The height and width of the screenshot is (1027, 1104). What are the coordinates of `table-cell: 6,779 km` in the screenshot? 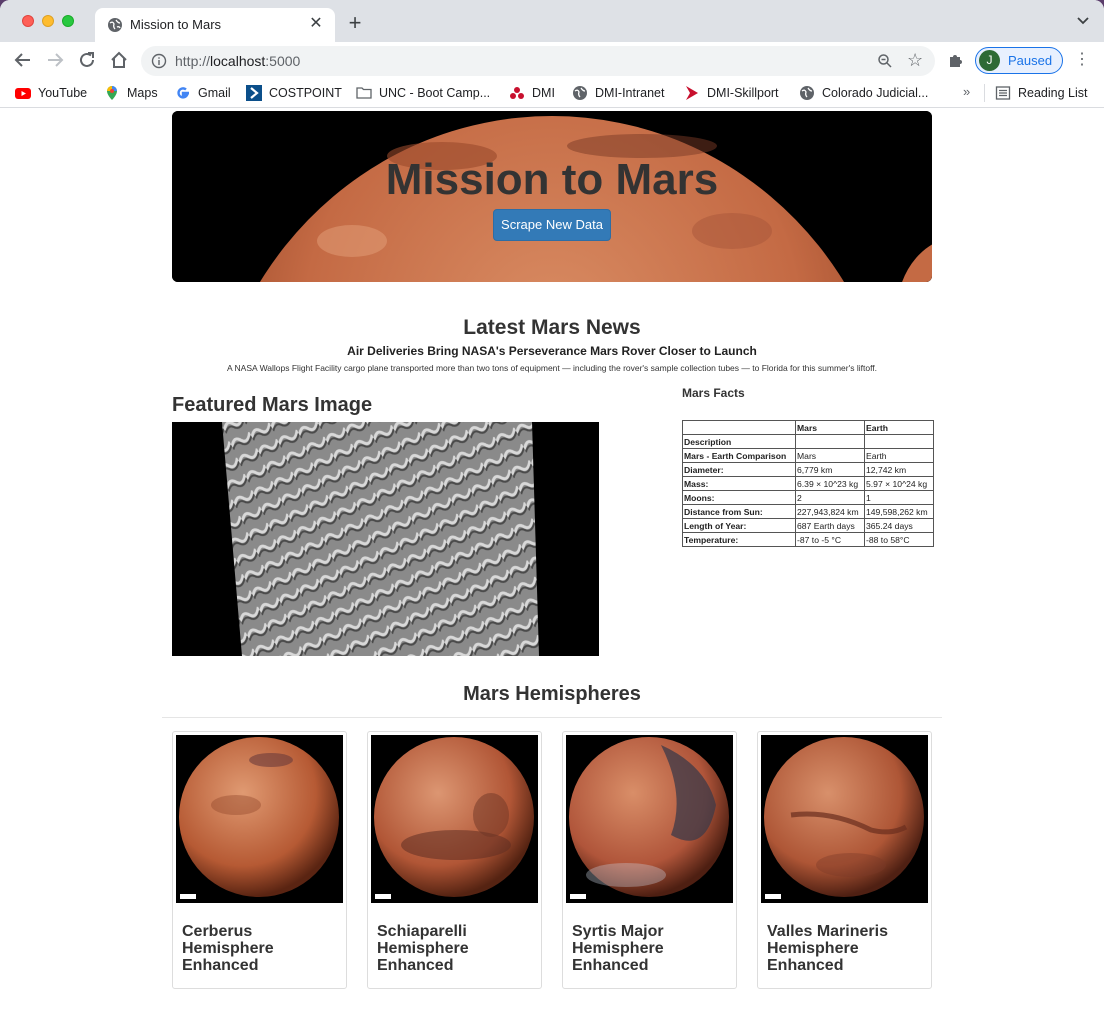 It's located at (830, 469).